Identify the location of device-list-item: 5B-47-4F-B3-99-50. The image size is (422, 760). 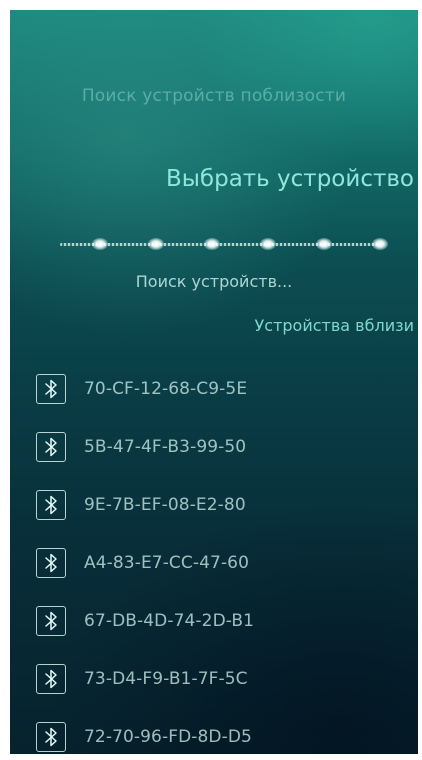
(214, 447).